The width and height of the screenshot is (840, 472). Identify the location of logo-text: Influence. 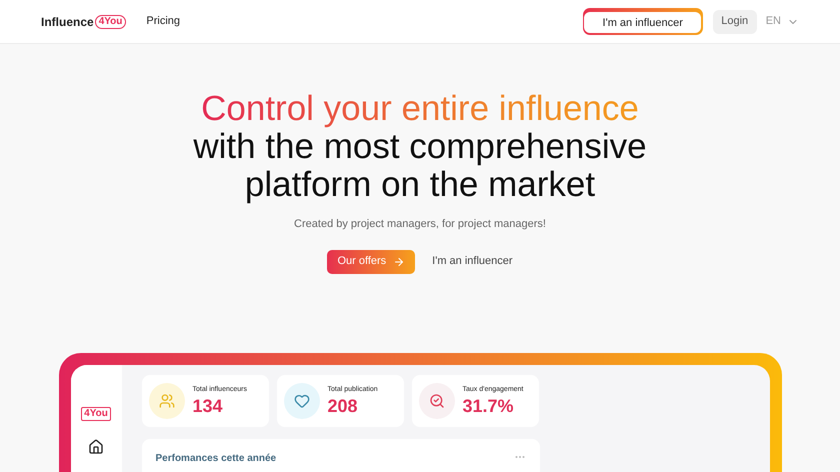
(67, 22).